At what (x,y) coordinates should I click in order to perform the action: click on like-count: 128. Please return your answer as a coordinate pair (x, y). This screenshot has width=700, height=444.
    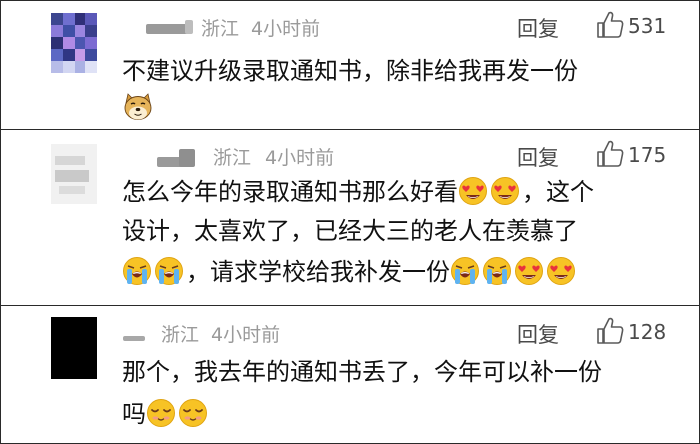
    Looking at the image, I should click on (647, 332).